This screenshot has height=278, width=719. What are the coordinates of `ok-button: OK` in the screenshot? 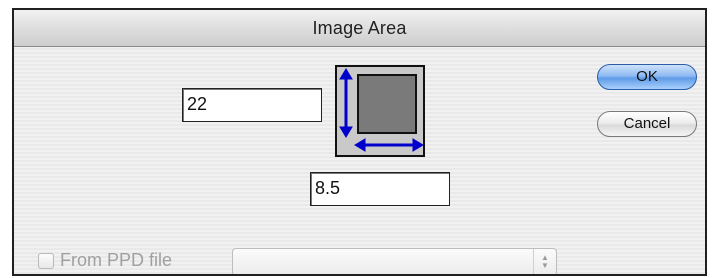 It's located at (647, 77).